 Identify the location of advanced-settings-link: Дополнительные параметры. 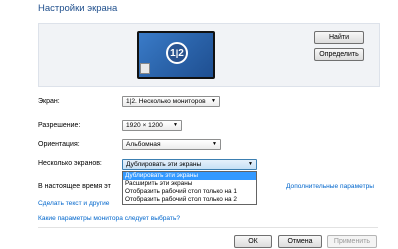
(330, 186).